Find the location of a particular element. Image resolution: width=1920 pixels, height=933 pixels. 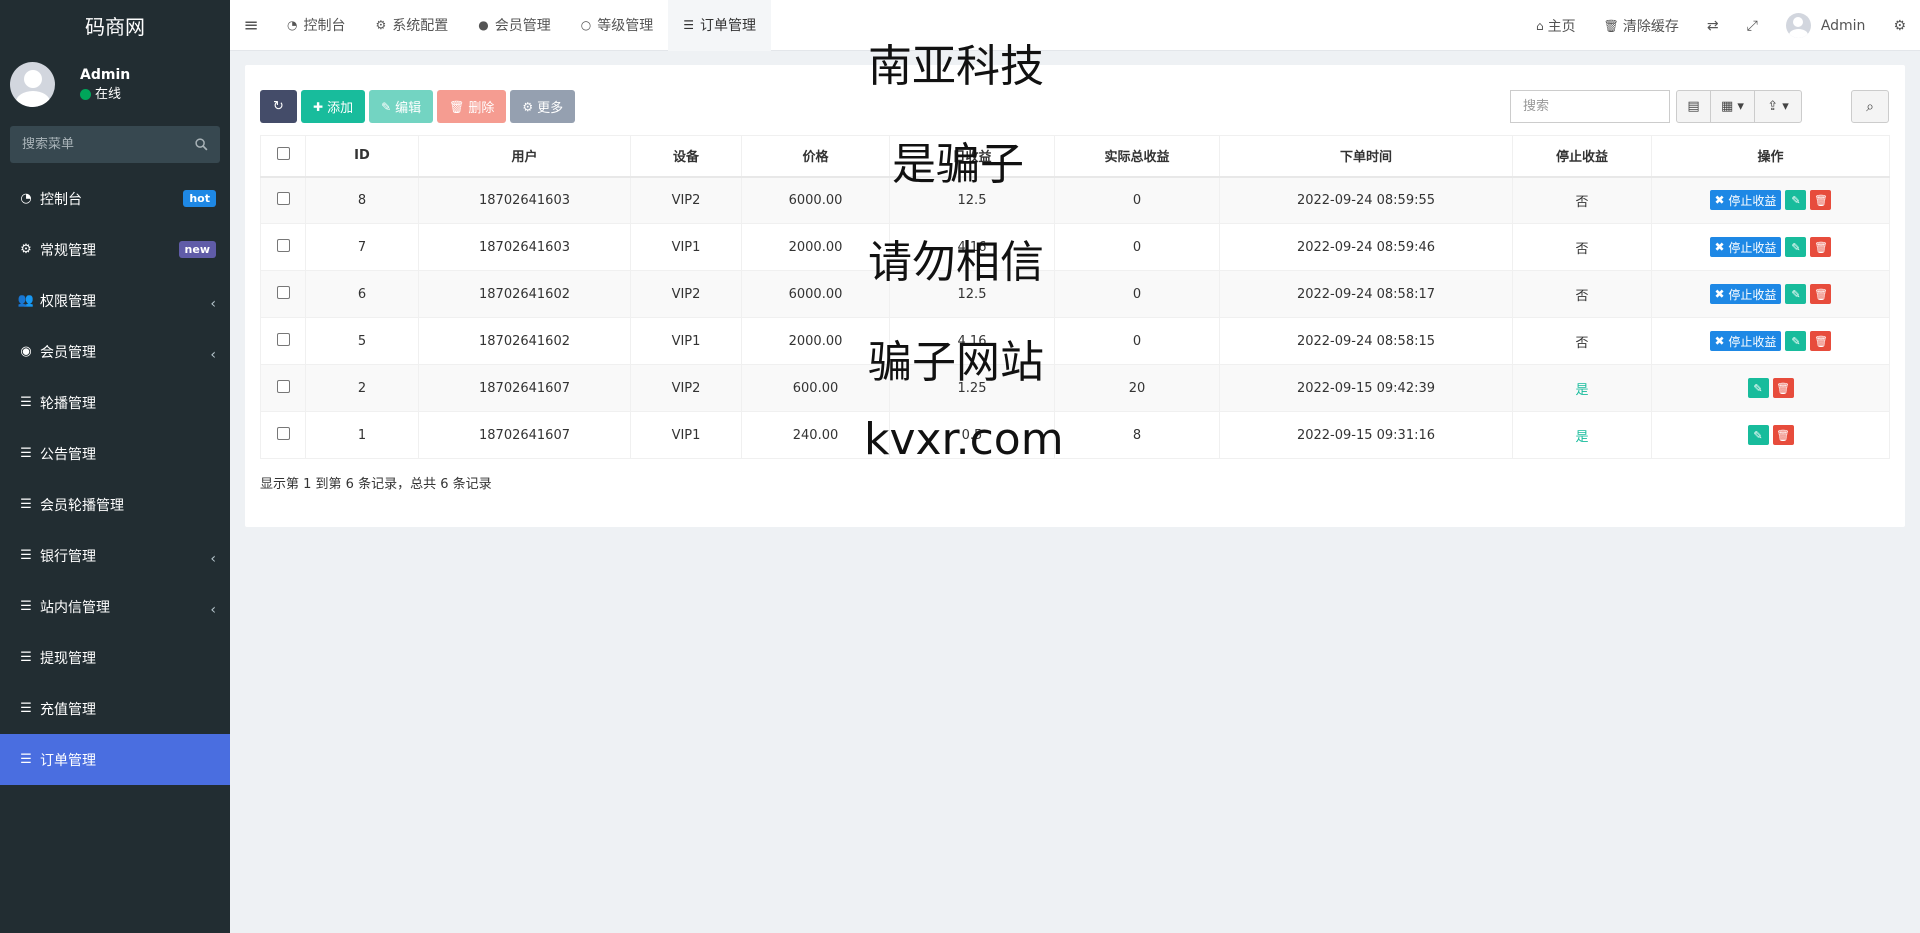

tab-system-config: ⚙ 系统配置 is located at coordinates (411, 25).